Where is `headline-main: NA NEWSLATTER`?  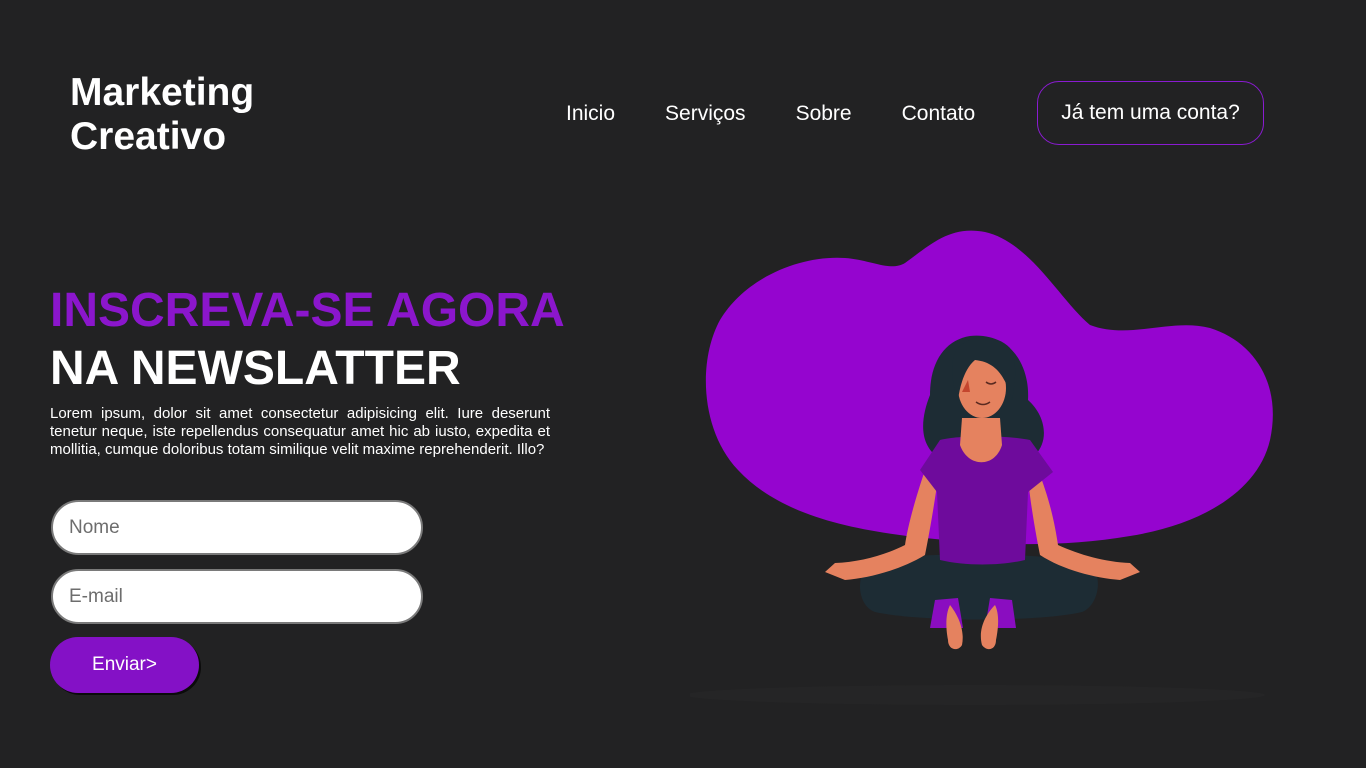 headline-main: NA NEWSLATTER is located at coordinates (255, 368).